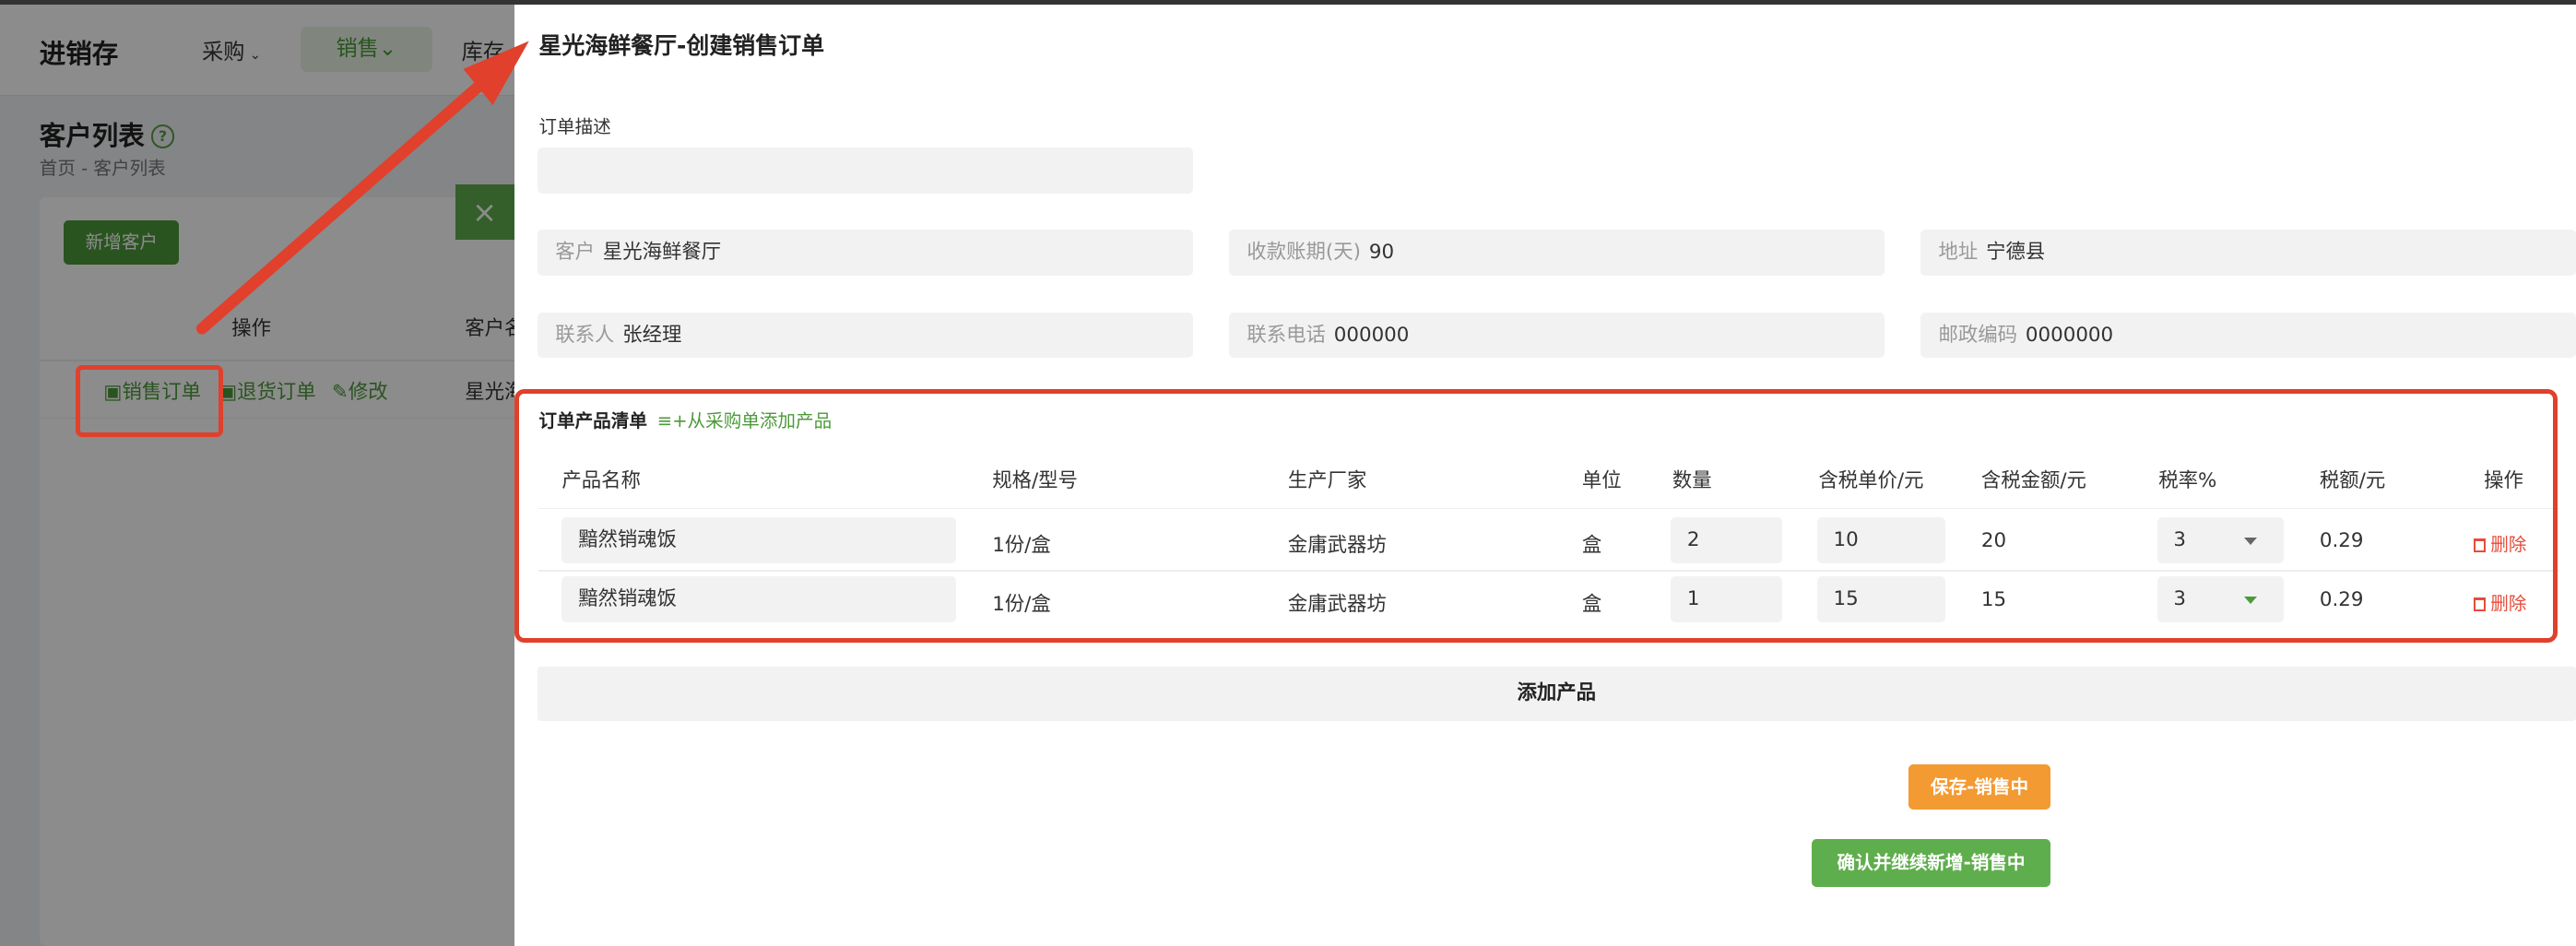  What do you see at coordinates (2248, 253) in the screenshot?
I see `address-field: 地址 宁德县` at bounding box center [2248, 253].